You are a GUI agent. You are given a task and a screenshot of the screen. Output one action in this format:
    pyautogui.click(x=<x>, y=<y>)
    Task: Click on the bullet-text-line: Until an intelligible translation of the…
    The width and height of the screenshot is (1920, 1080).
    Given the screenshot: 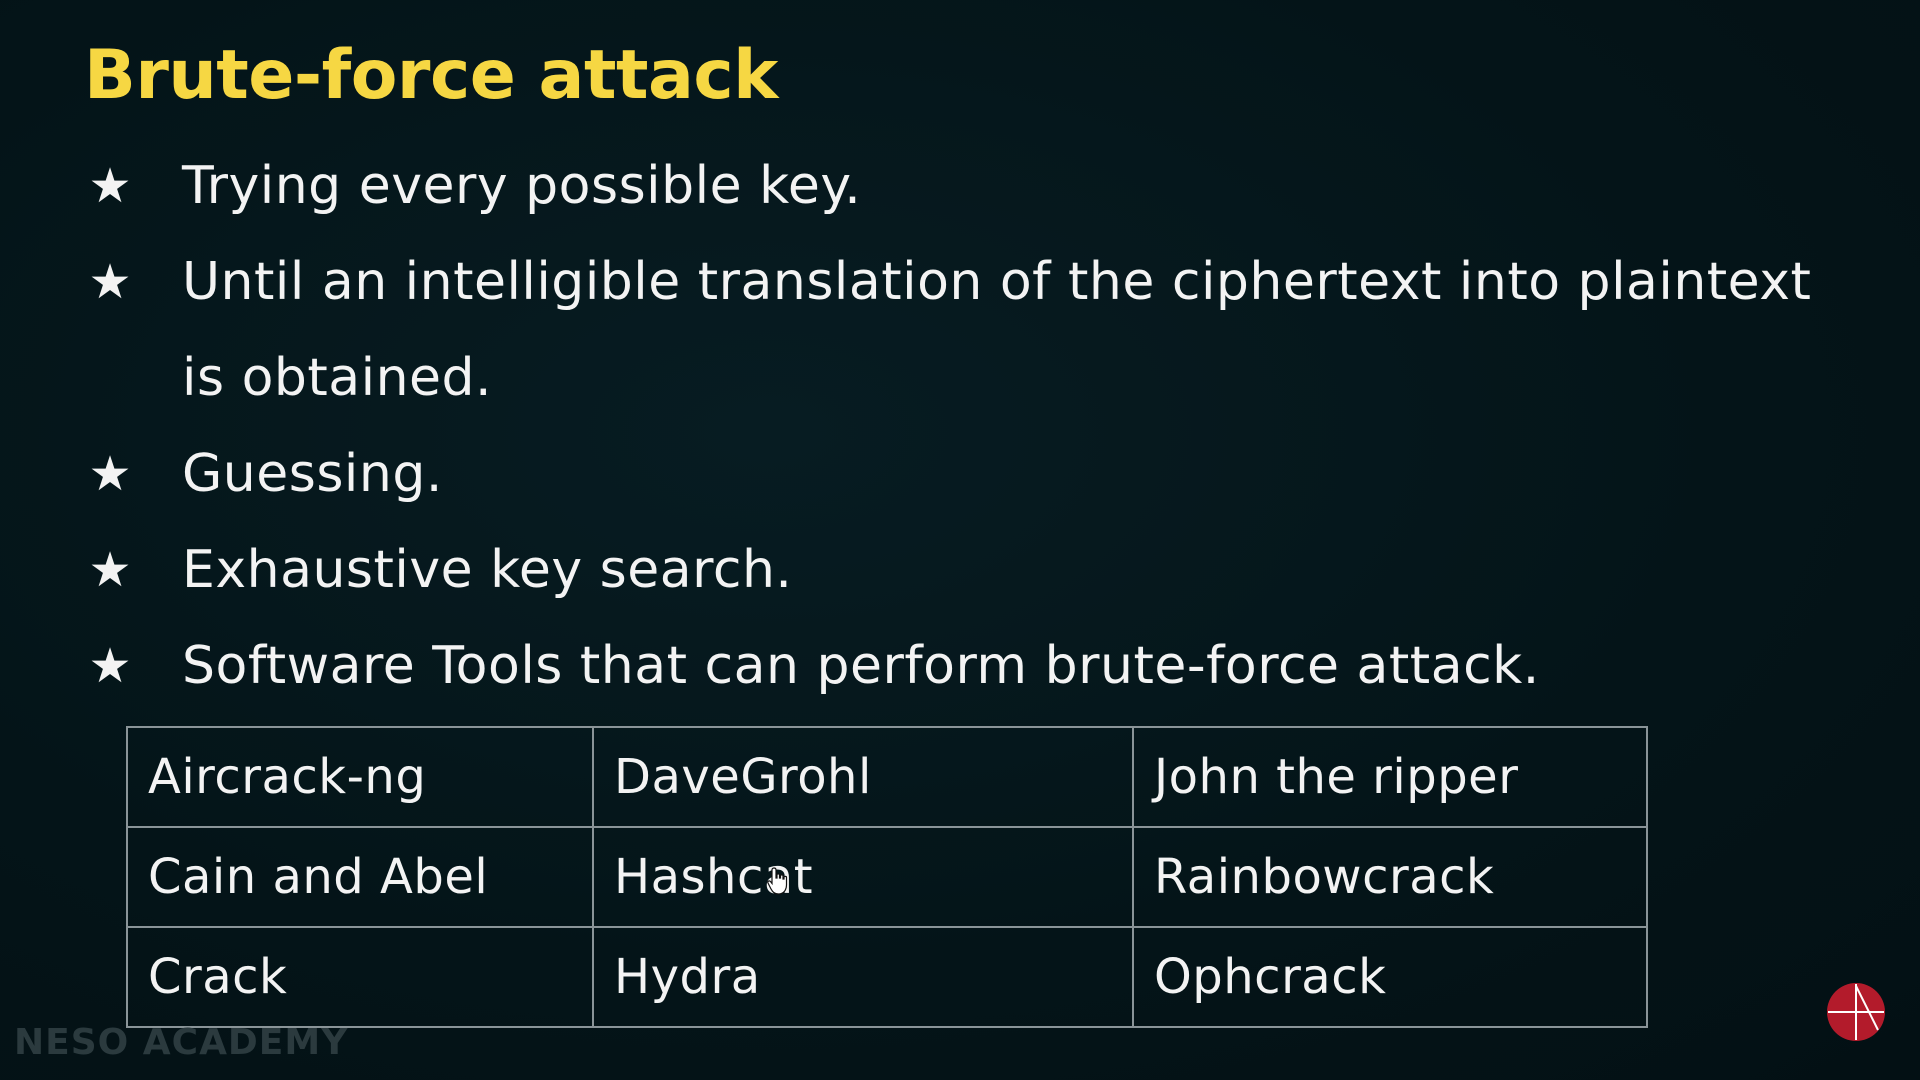 What is the action you would take?
    pyautogui.click(x=997, y=282)
    